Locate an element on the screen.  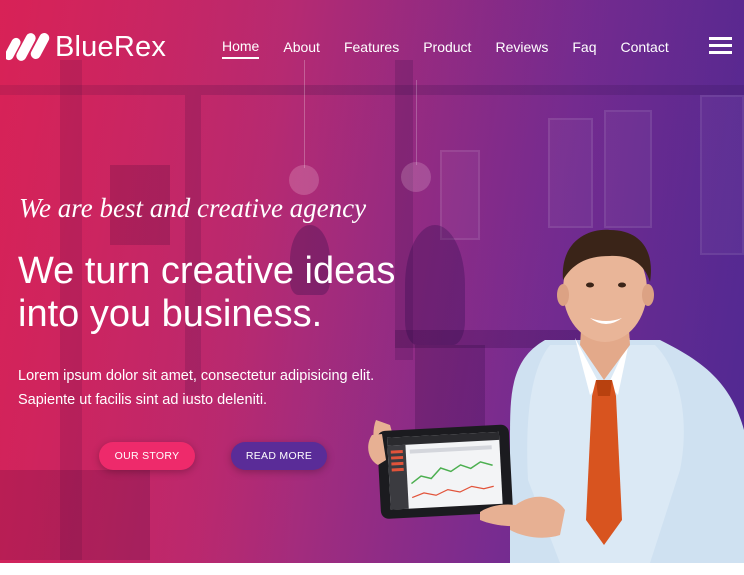
hamburger-menu-icon is located at coordinates (720, 45).